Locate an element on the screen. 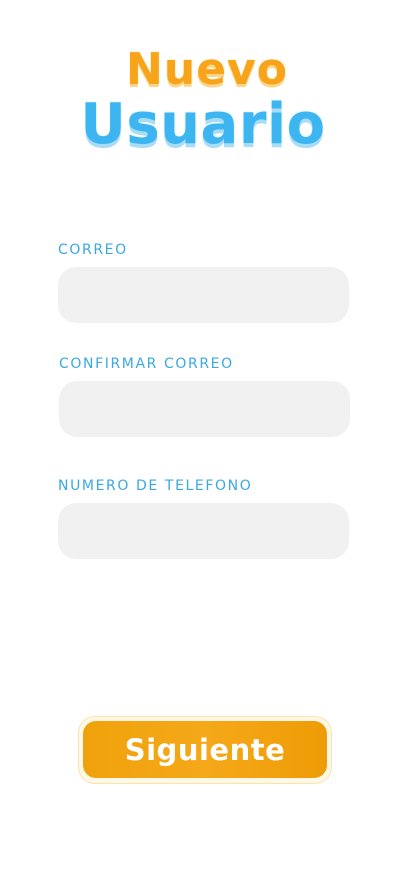  confirm-email-label: CONFIRMAR CORREO is located at coordinates (146, 364).